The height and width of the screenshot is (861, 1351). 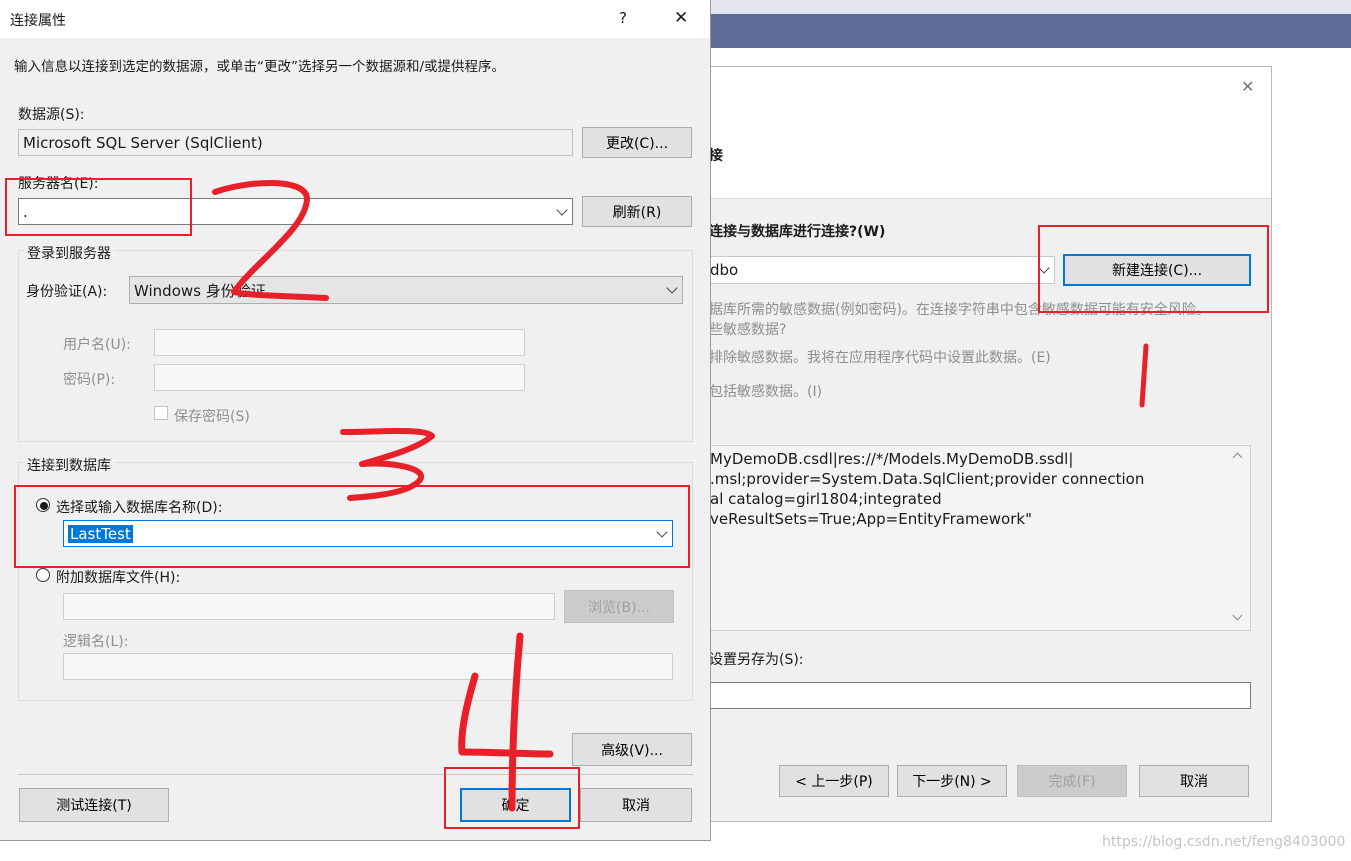 I want to click on wizard-save-input, so click(x=978, y=695).